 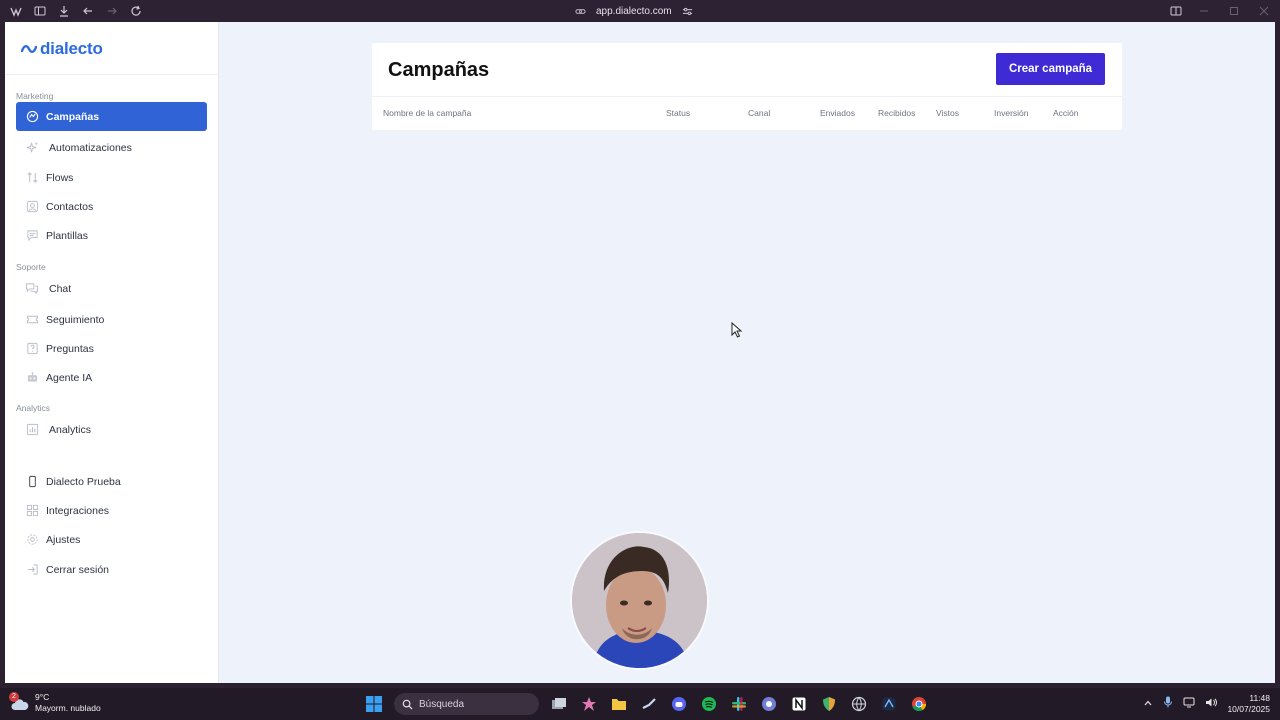 What do you see at coordinates (32, 378) in the screenshot?
I see `robot-icon` at bounding box center [32, 378].